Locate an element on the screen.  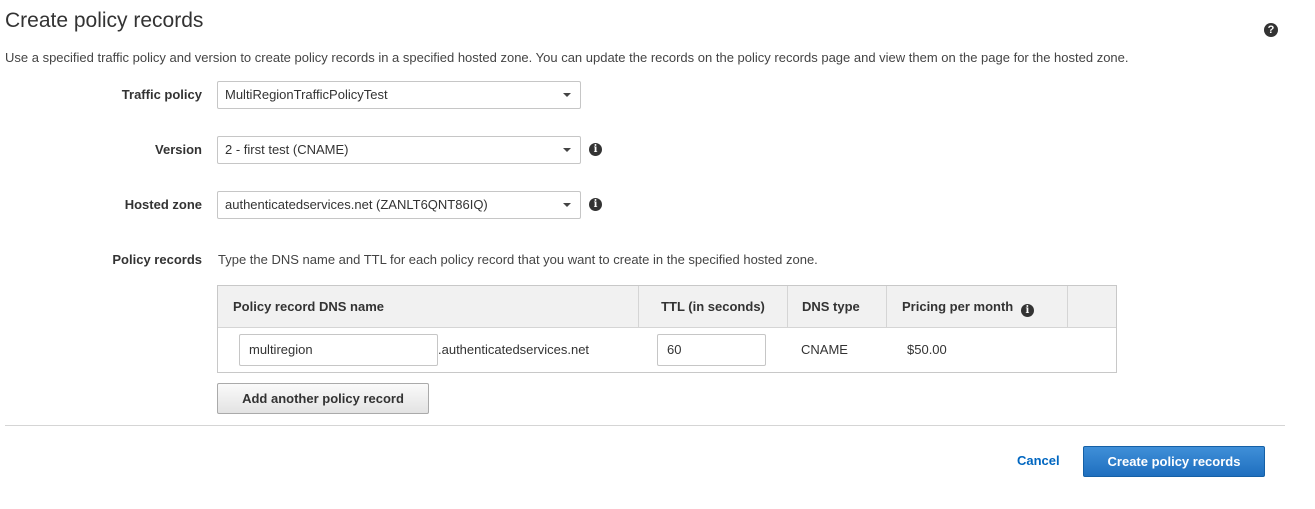
dns-type-value: CNAME is located at coordinates (824, 349).